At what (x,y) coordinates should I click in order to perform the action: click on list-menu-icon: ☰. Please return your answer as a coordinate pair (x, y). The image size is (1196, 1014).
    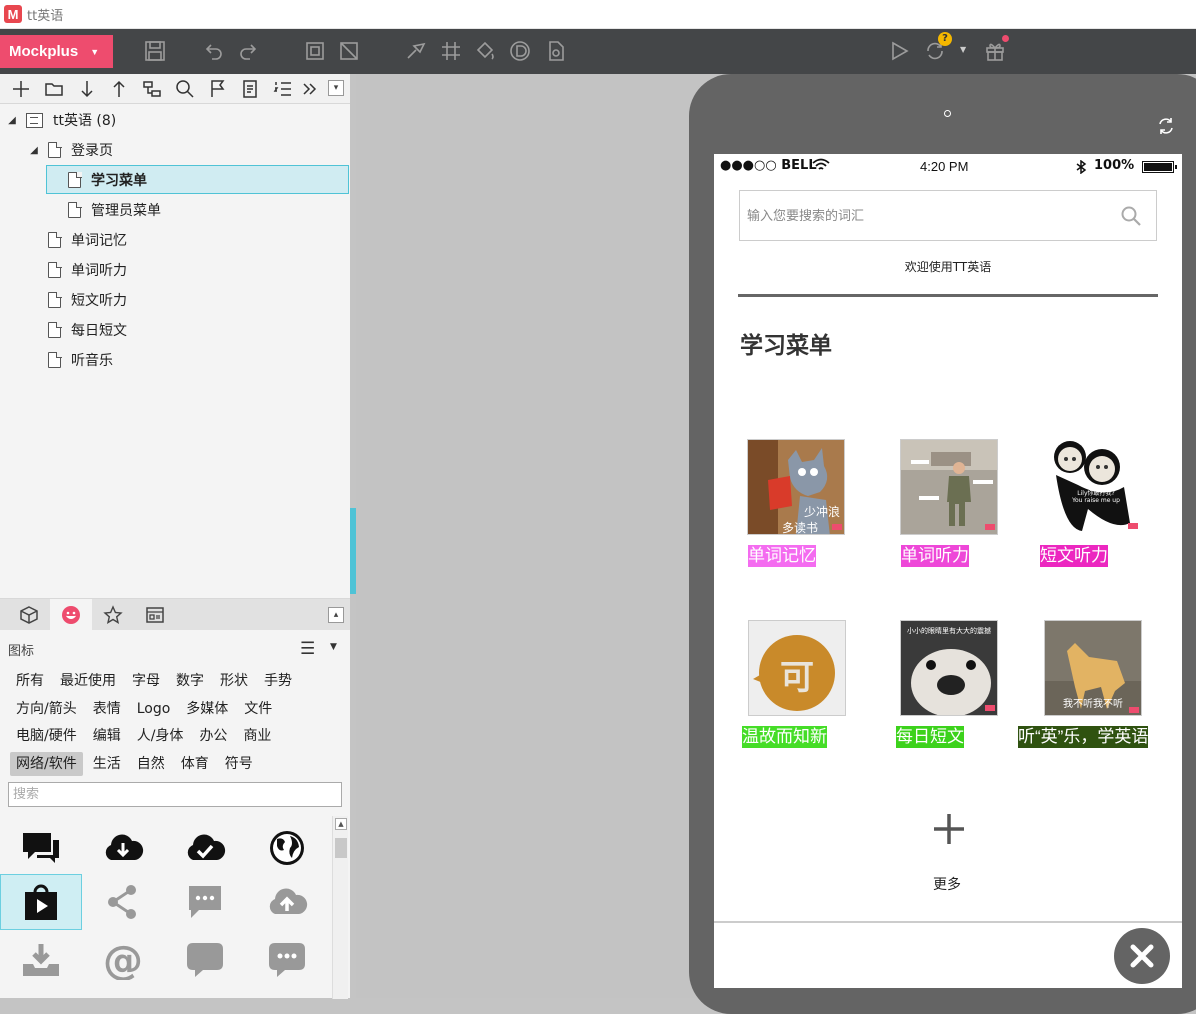
    Looking at the image, I should click on (307, 649).